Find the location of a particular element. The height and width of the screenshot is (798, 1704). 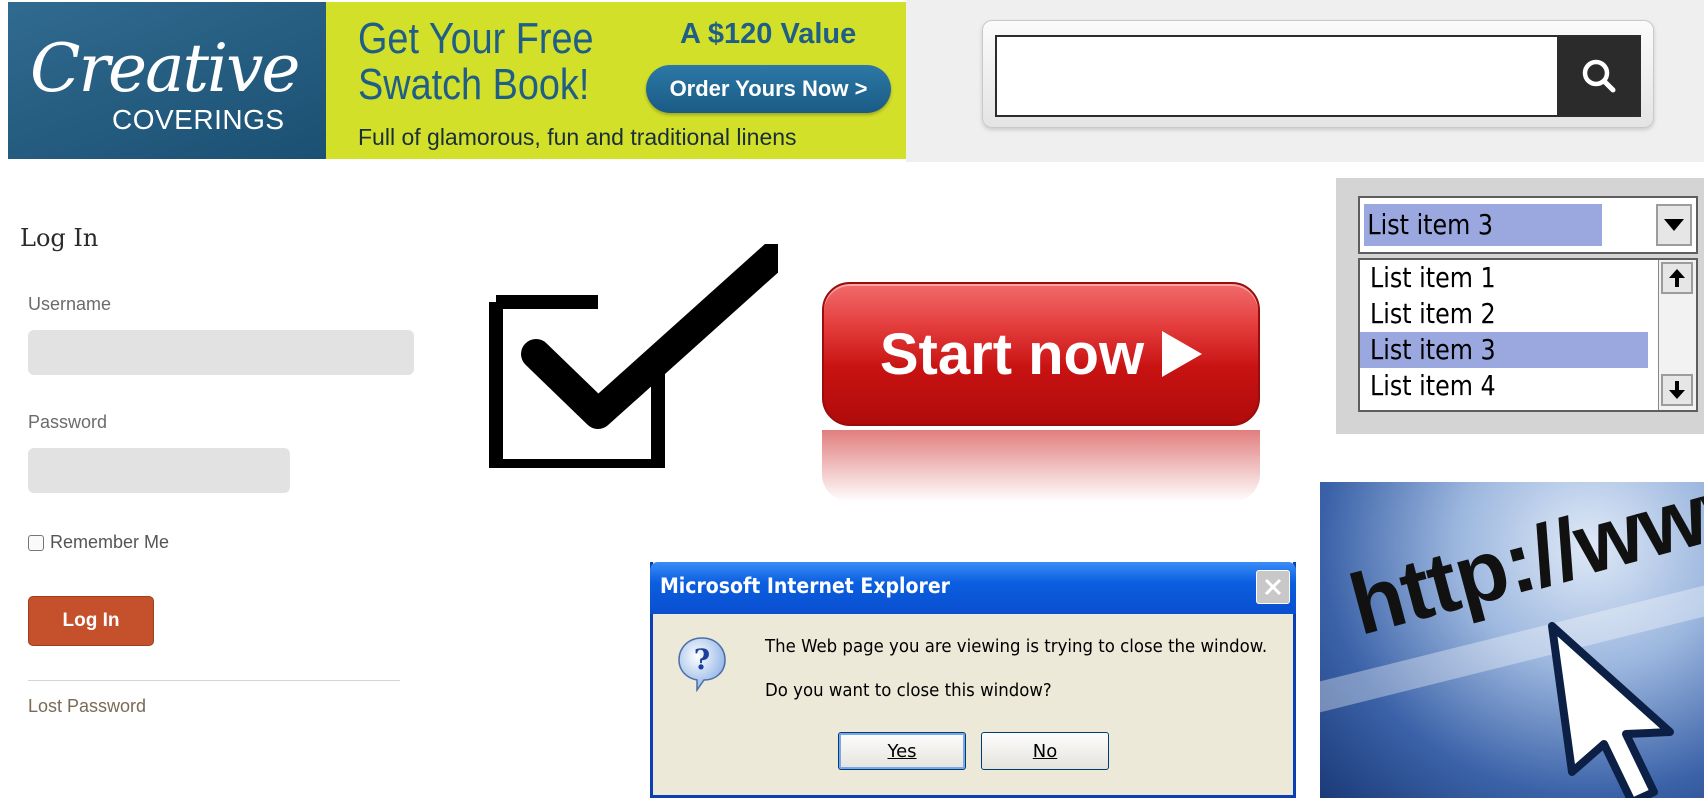

search-button is located at coordinates (1599, 76).